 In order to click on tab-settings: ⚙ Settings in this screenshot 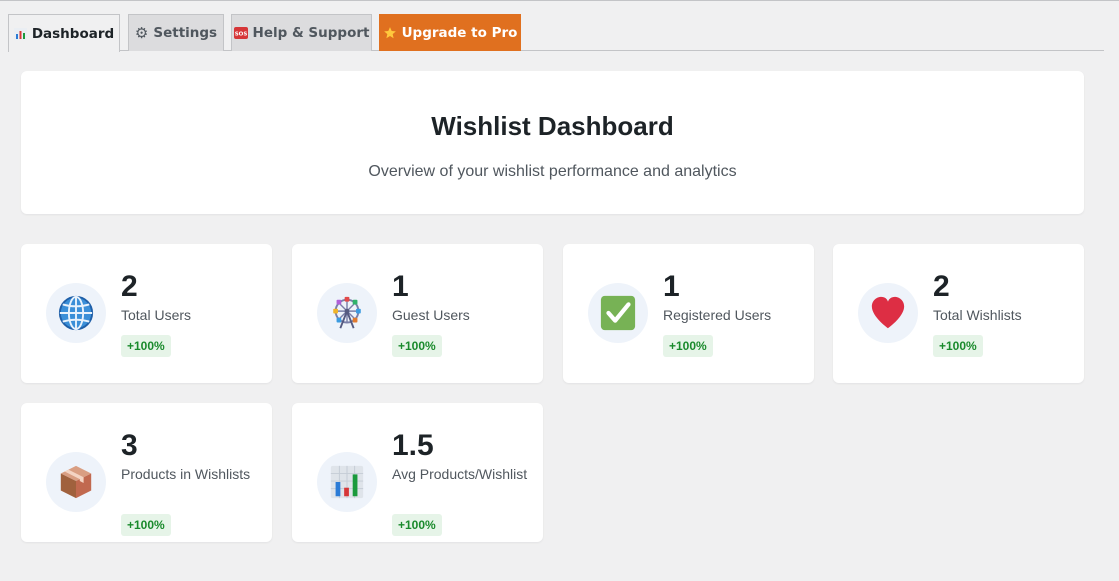, I will do `click(176, 32)`.